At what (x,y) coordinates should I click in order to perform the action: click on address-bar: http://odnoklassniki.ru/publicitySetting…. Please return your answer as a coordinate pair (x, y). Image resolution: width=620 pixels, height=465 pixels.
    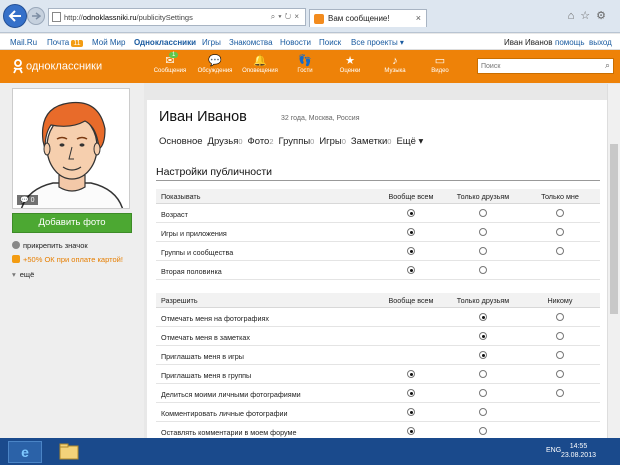
    Looking at the image, I should click on (177, 17).